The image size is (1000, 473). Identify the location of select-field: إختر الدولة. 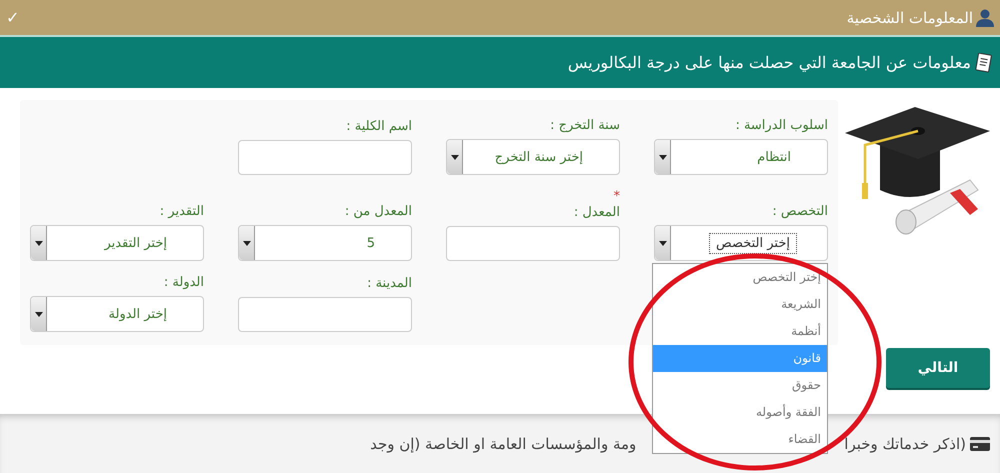
(117, 314).